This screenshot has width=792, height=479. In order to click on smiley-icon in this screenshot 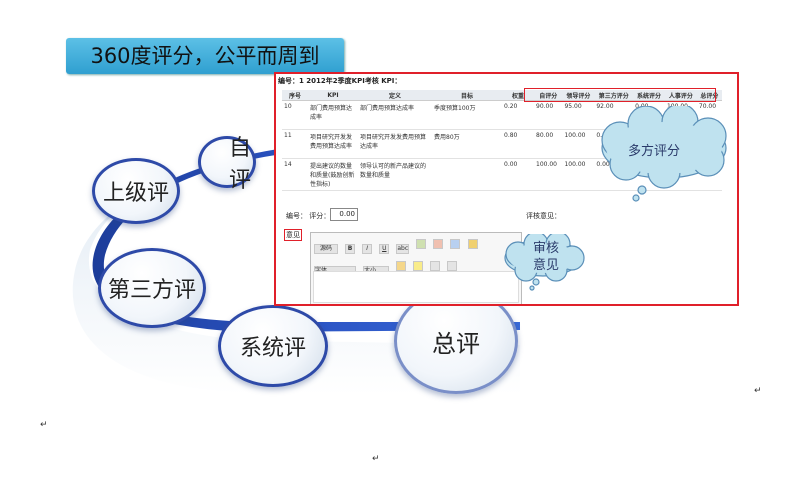, I will do `click(472, 244)`.